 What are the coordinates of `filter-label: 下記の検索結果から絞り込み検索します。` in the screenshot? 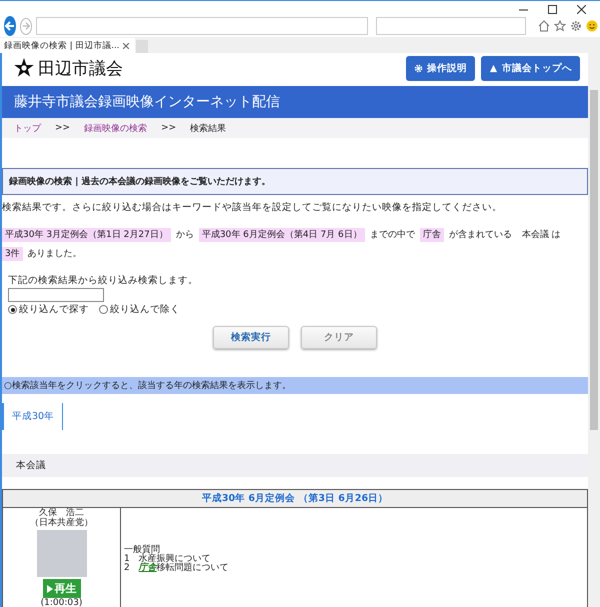 It's located at (103, 280).